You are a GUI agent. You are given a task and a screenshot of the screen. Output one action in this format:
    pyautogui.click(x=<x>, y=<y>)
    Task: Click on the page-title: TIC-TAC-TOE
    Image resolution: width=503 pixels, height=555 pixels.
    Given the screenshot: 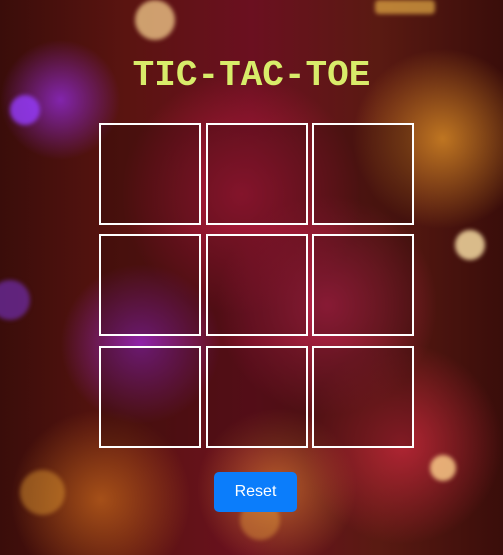 What is the action you would take?
    pyautogui.click(x=251, y=75)
    